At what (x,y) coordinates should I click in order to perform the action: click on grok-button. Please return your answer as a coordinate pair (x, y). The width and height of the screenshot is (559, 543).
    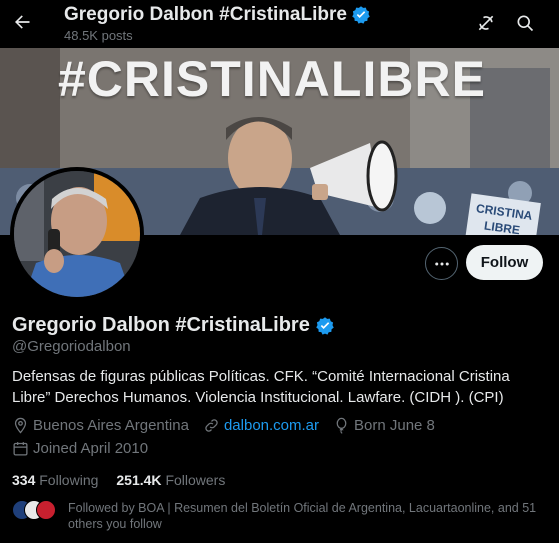
    Looking at the image, I should click on (486, 23).